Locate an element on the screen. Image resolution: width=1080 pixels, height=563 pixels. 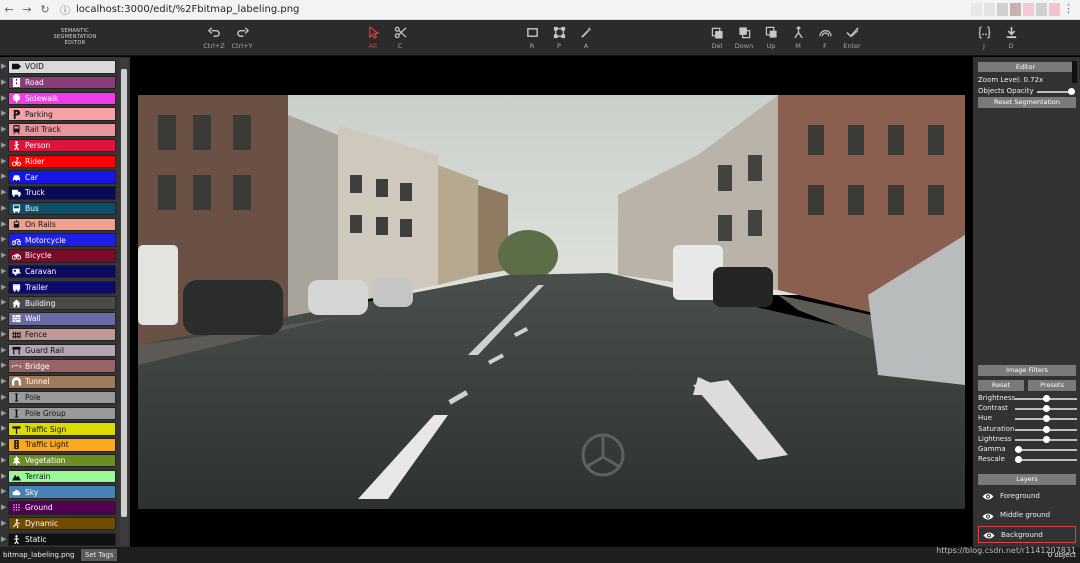
layer-row: Middle ground is located at coordinates (1027, 515).